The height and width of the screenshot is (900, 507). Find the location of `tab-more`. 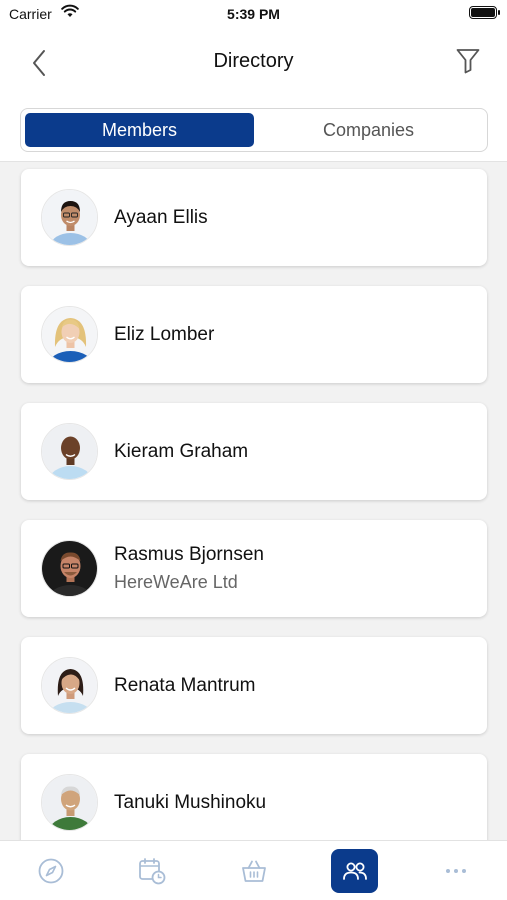

tab-more is located at coordinates (456, 870).